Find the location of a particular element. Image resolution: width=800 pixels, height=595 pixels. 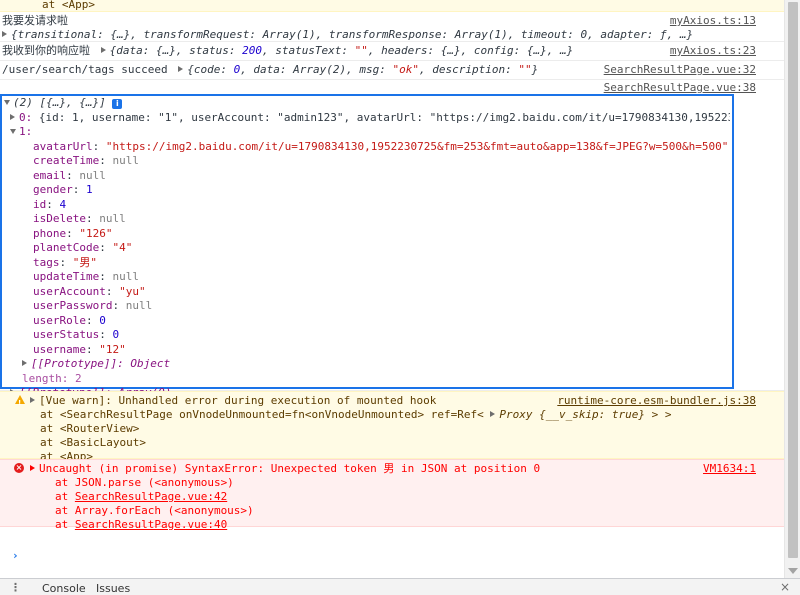

object-field-row: userRole: 0 is located at coordinates (69, 320).